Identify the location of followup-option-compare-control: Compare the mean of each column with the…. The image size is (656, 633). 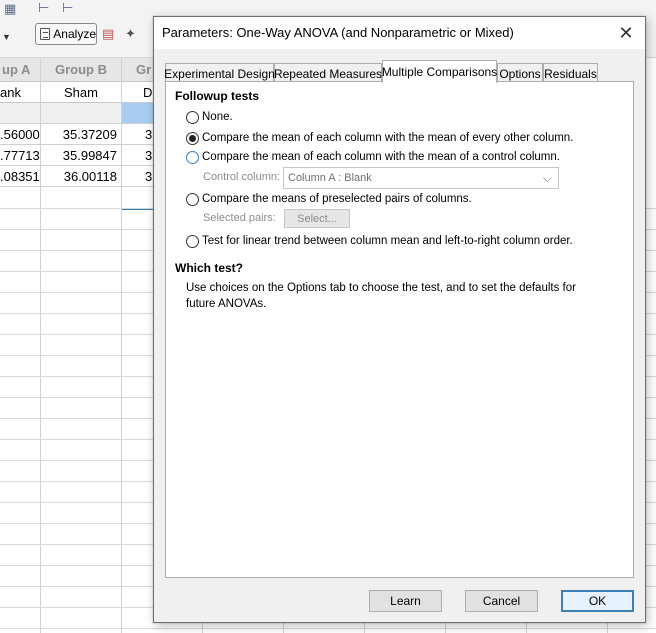
(373, 157).